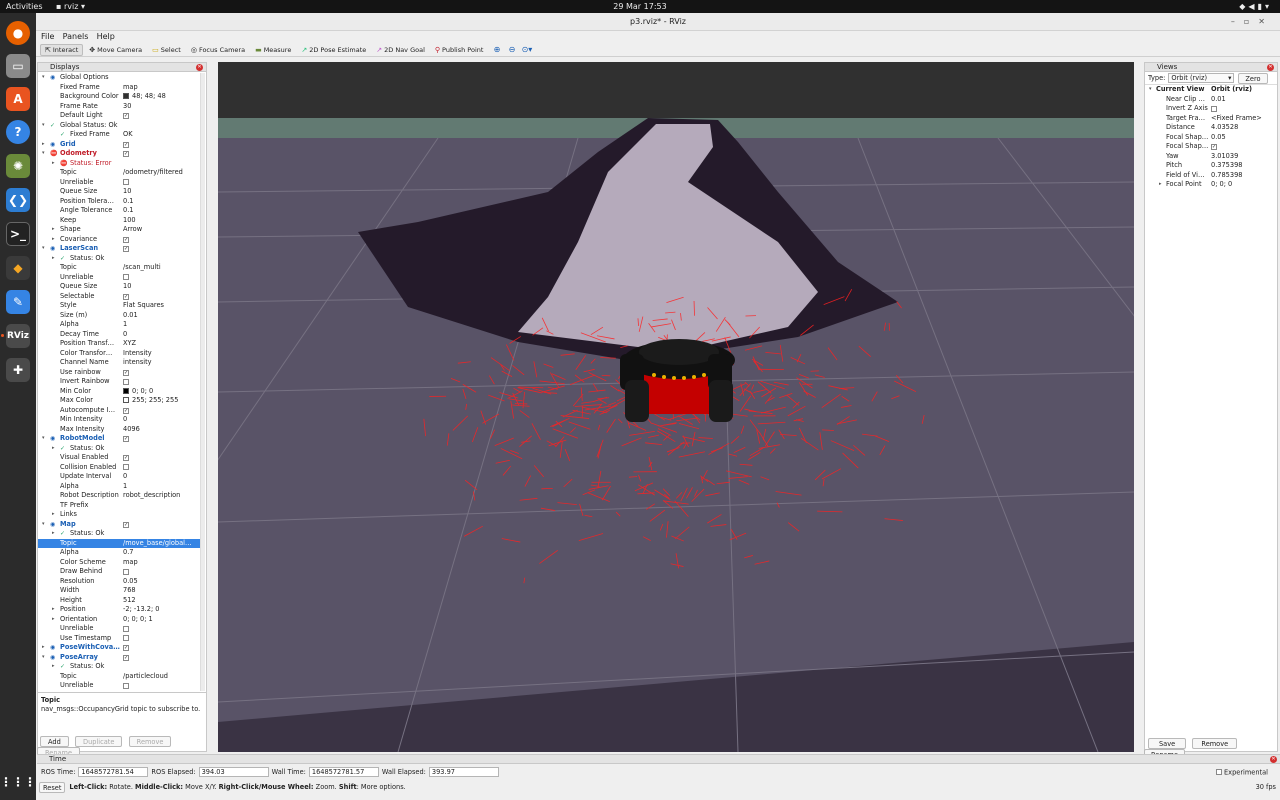  I want to click on display-property-row: ▾ ◉ Map ✓, so click(119, 525).